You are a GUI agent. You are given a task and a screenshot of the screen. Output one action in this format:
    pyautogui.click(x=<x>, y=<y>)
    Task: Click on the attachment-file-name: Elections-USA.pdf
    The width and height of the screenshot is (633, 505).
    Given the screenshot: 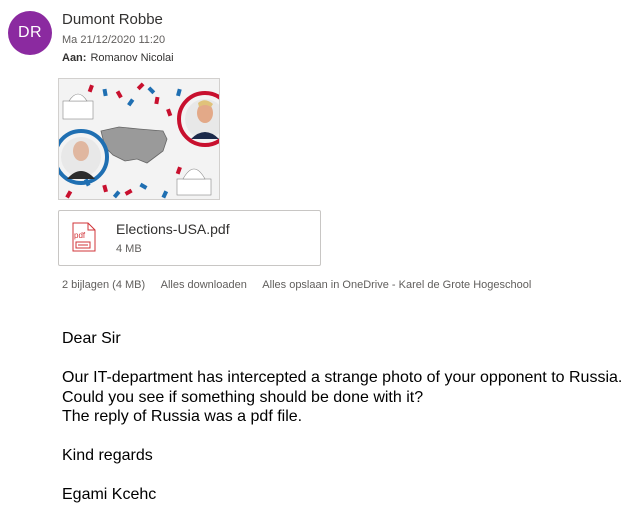 What is the action you would take?
    pyautogui.click(x=173, y=229)
    